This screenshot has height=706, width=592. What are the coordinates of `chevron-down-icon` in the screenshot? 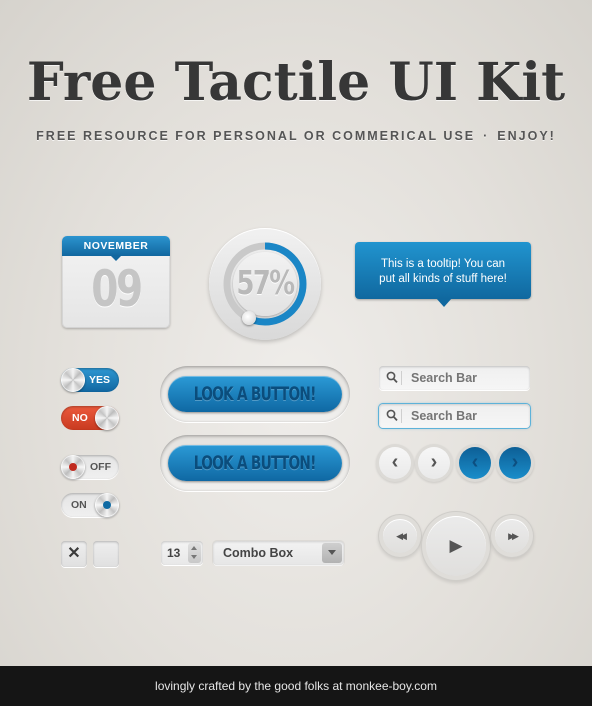 It's located at (332, 552).